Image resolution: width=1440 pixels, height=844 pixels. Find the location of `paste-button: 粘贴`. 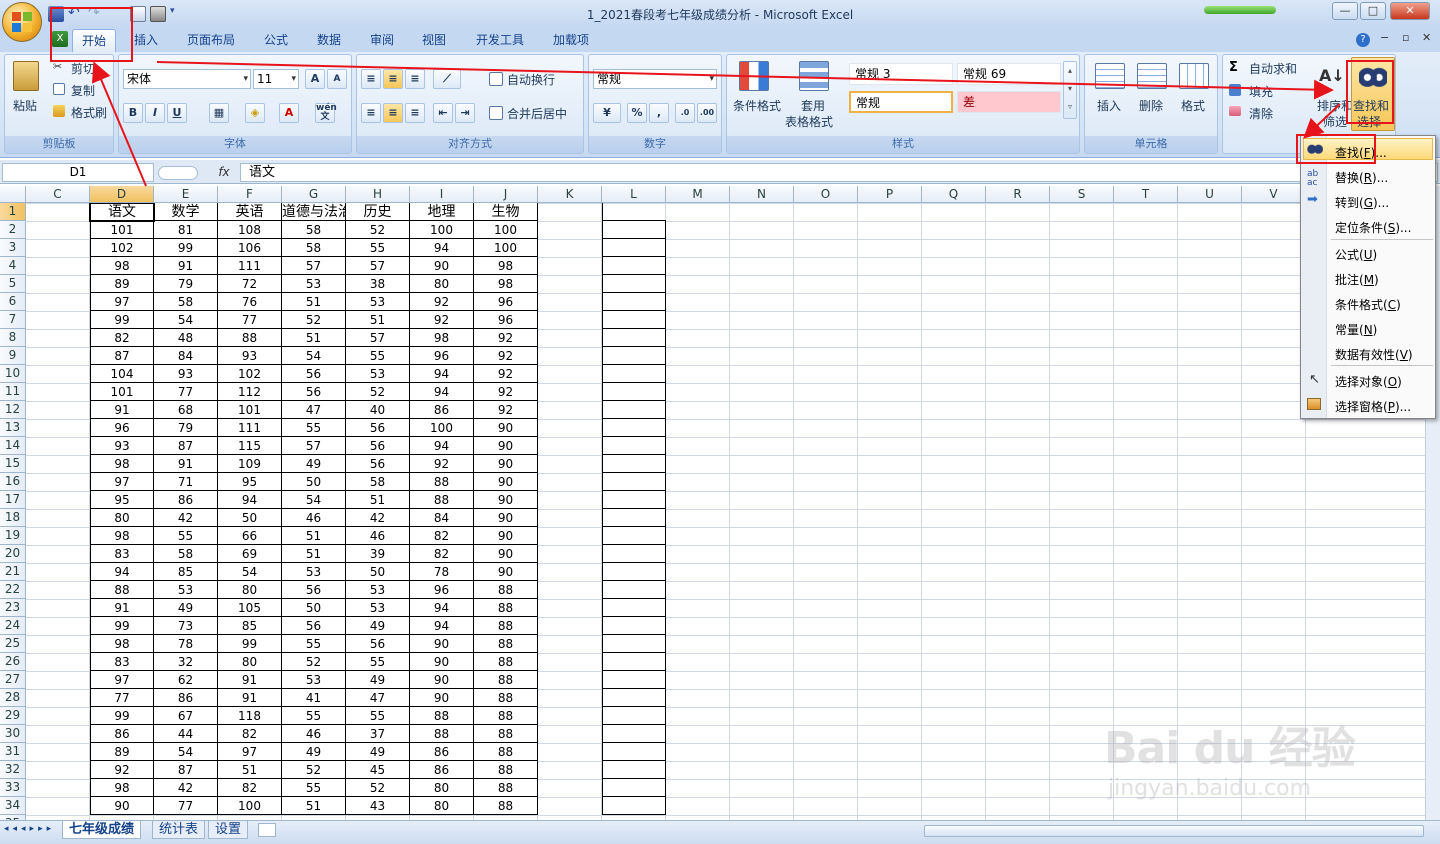

paste-button: 粘贴 is located at coordinates (25, 105).